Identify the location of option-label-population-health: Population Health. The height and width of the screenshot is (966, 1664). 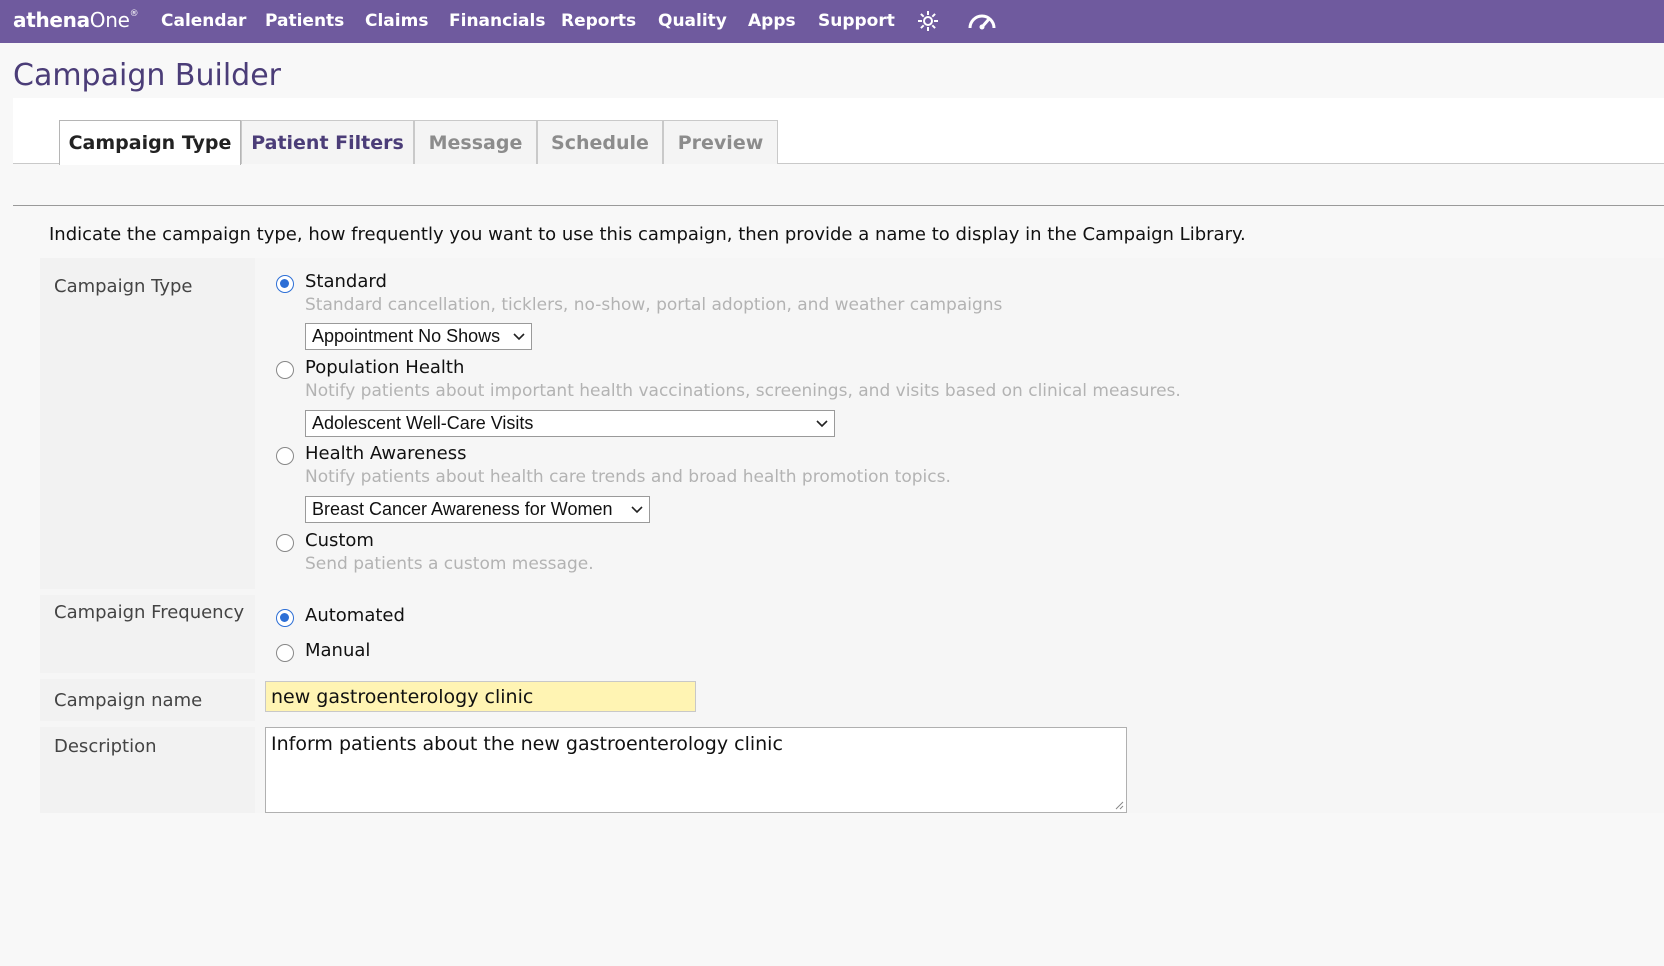
(385, 367).